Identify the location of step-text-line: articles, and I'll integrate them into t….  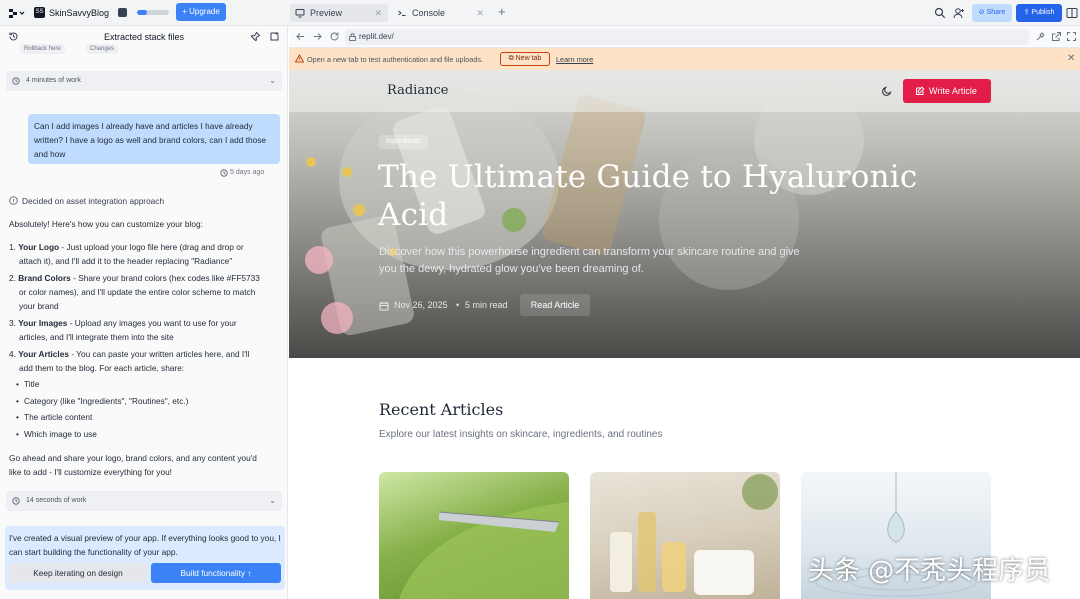
(96, 337).